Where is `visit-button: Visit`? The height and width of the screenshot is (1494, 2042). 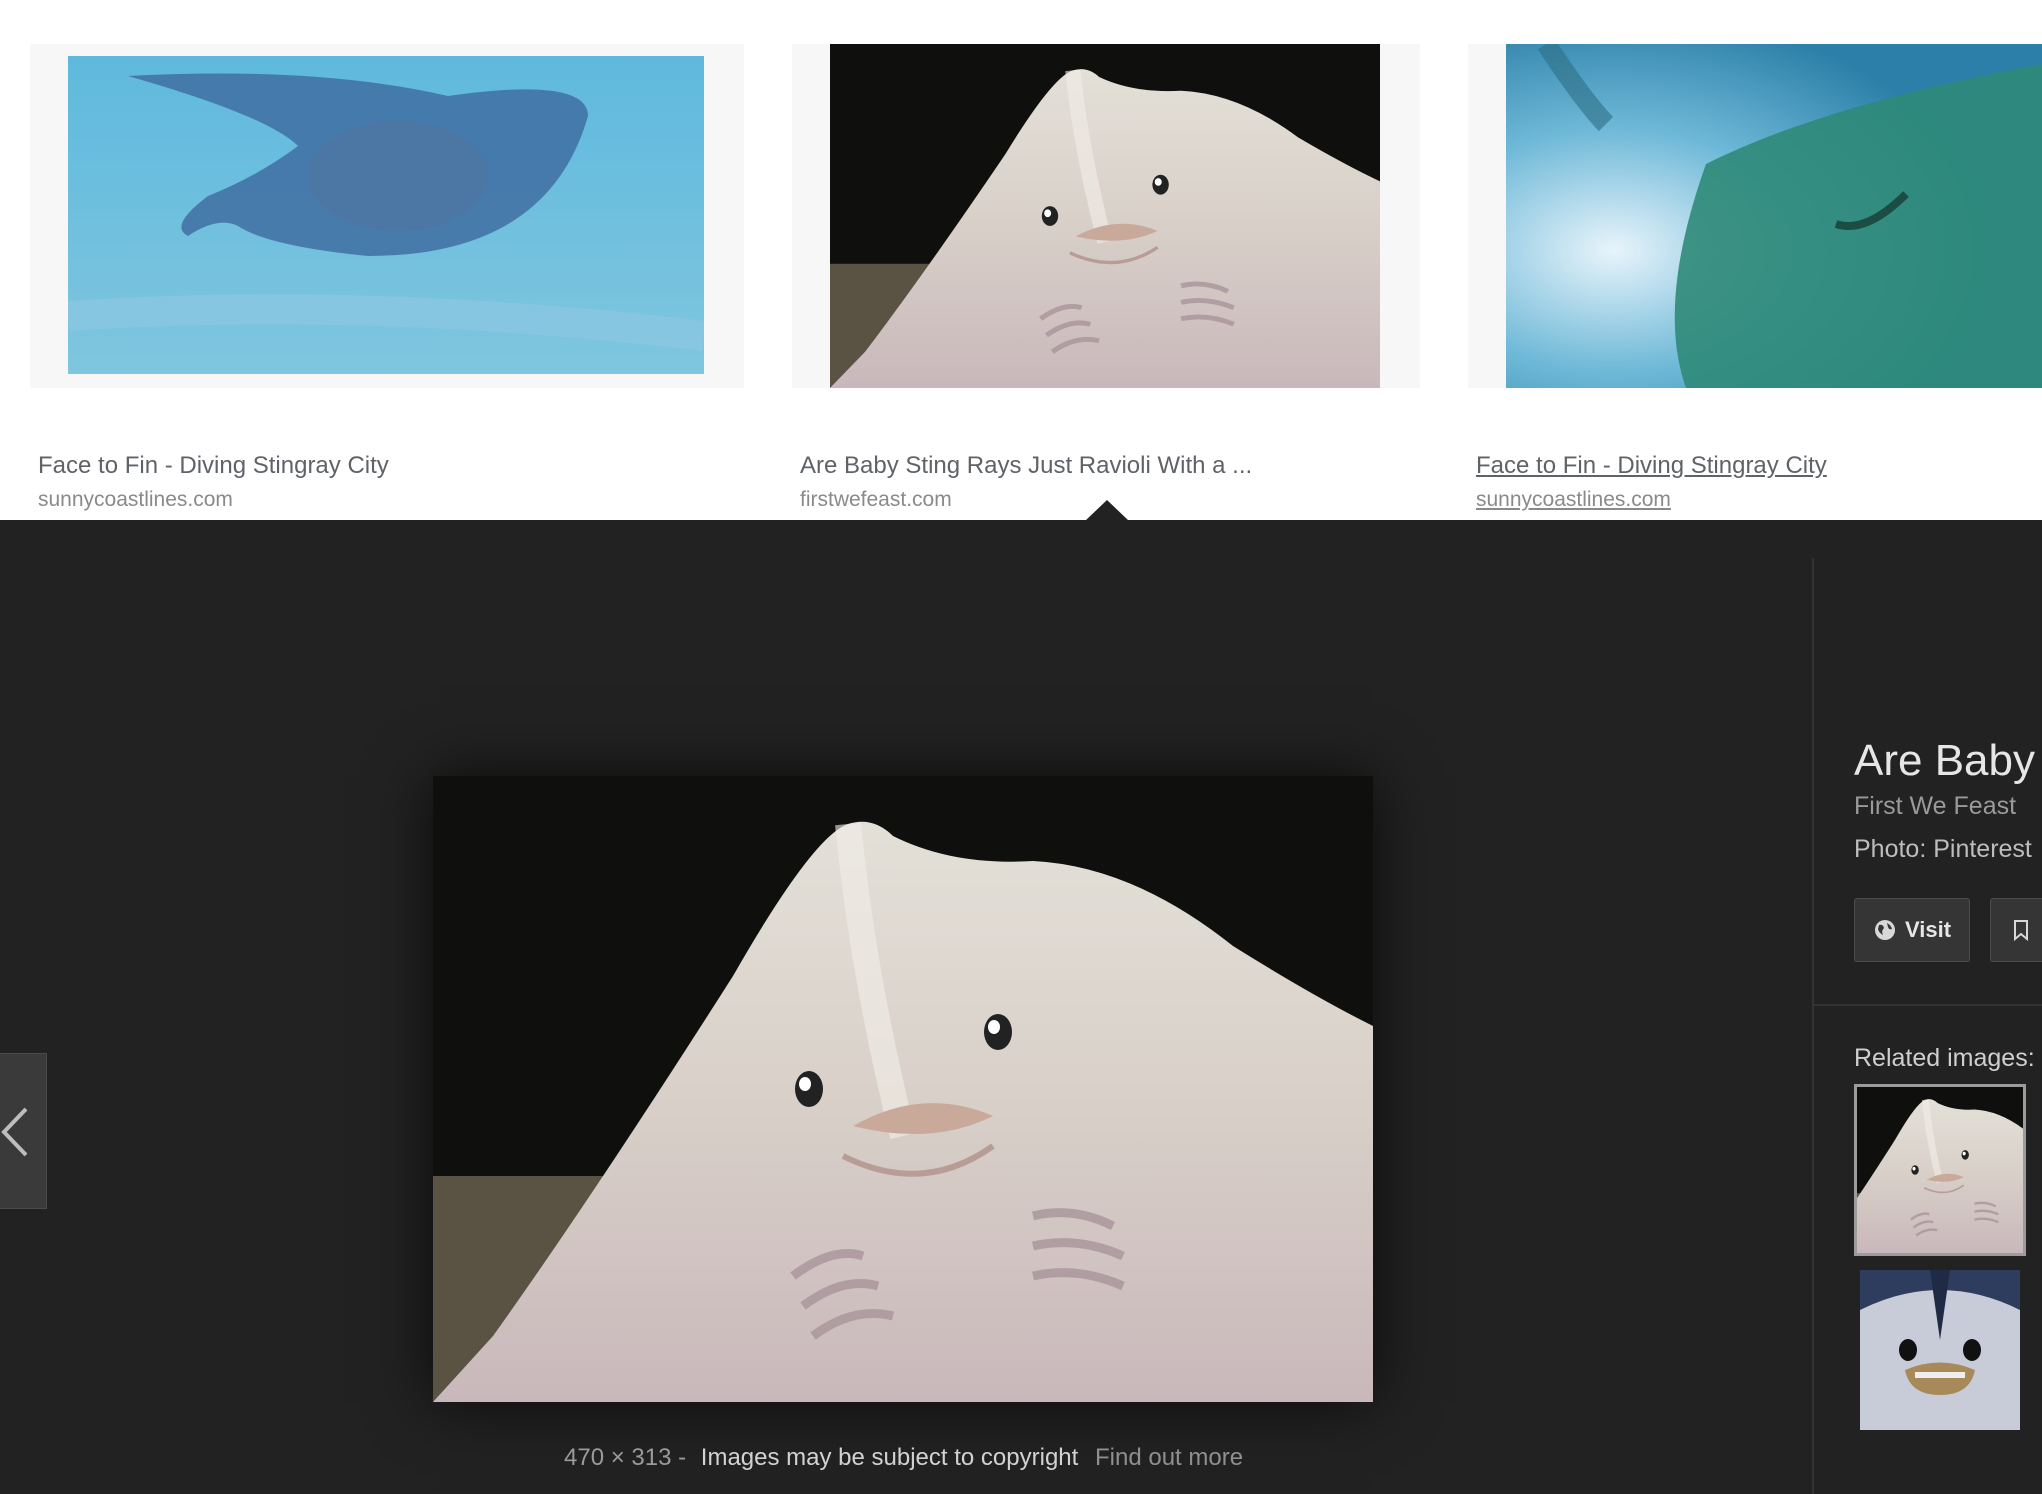
visit-button: Visit is located at coordinates (1912, 930).